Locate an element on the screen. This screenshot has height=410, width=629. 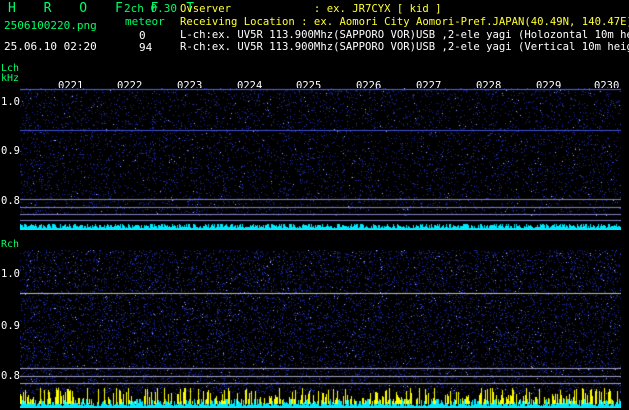
rch-y-tick: 0.9 is located at coordinates (10, 326).